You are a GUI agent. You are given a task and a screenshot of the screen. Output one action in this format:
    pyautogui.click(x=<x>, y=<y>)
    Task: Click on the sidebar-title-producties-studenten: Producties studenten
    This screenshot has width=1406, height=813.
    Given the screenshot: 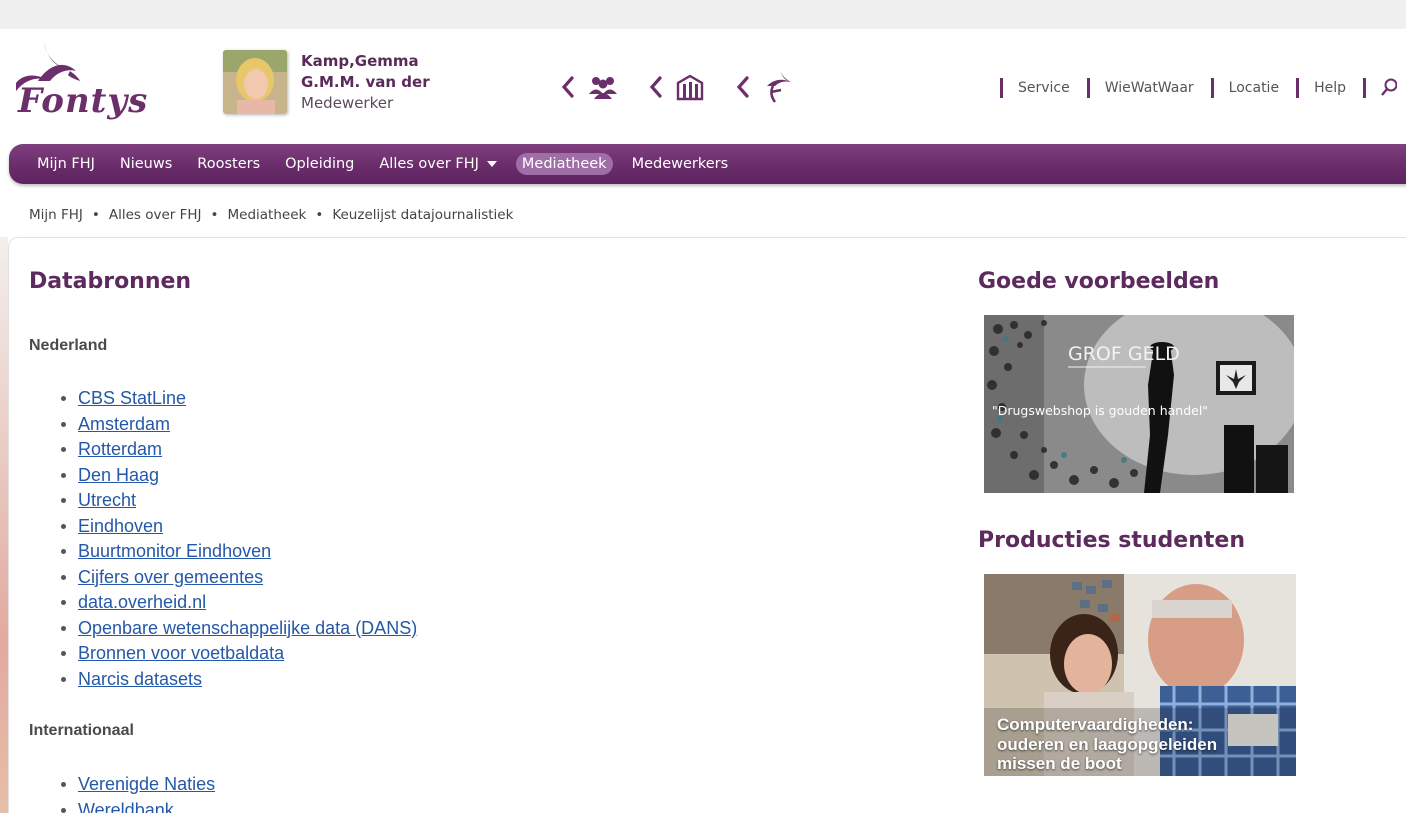 What is the action you would take?
    pyautogui.click(x=1111, y=540)
    